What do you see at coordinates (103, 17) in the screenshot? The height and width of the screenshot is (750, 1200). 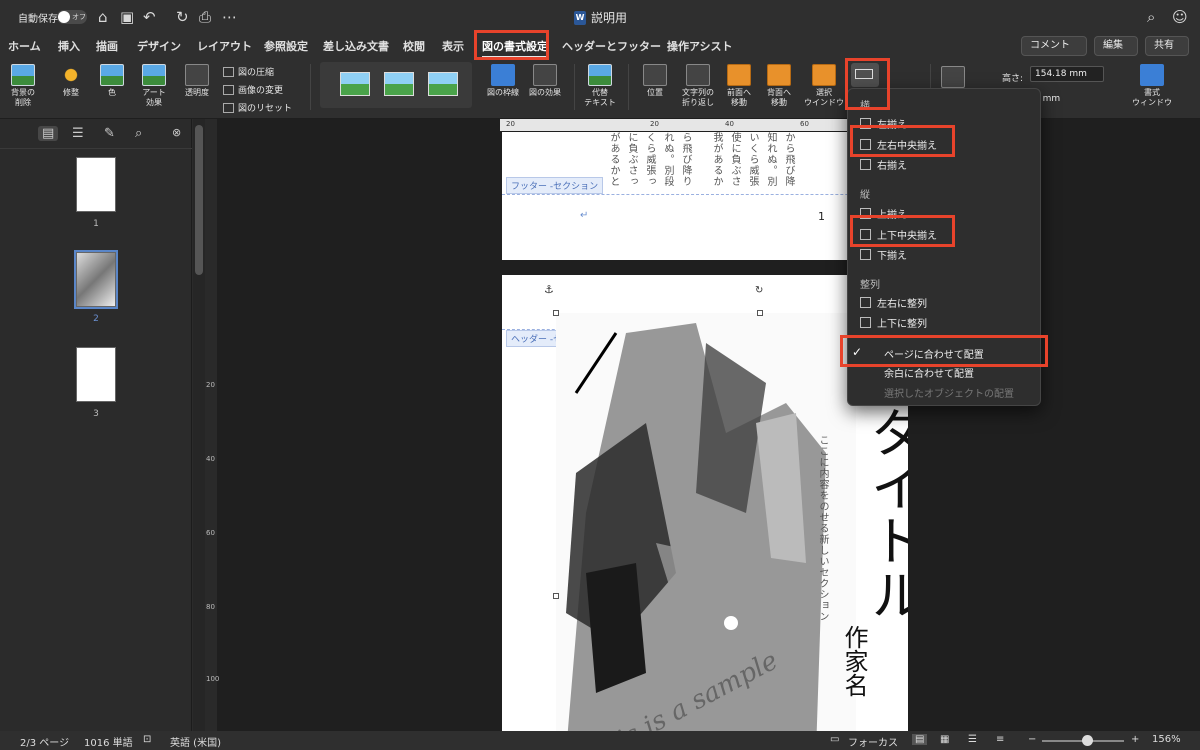 I see `home-icon: ⌂` at bounding box center [103, 17].